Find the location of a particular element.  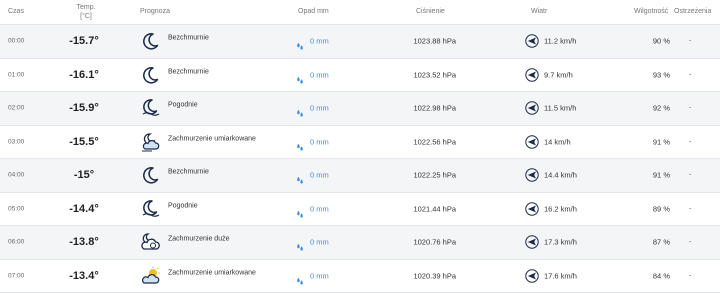

row-temperature: -15.9° is located at coordinates (84, 108).